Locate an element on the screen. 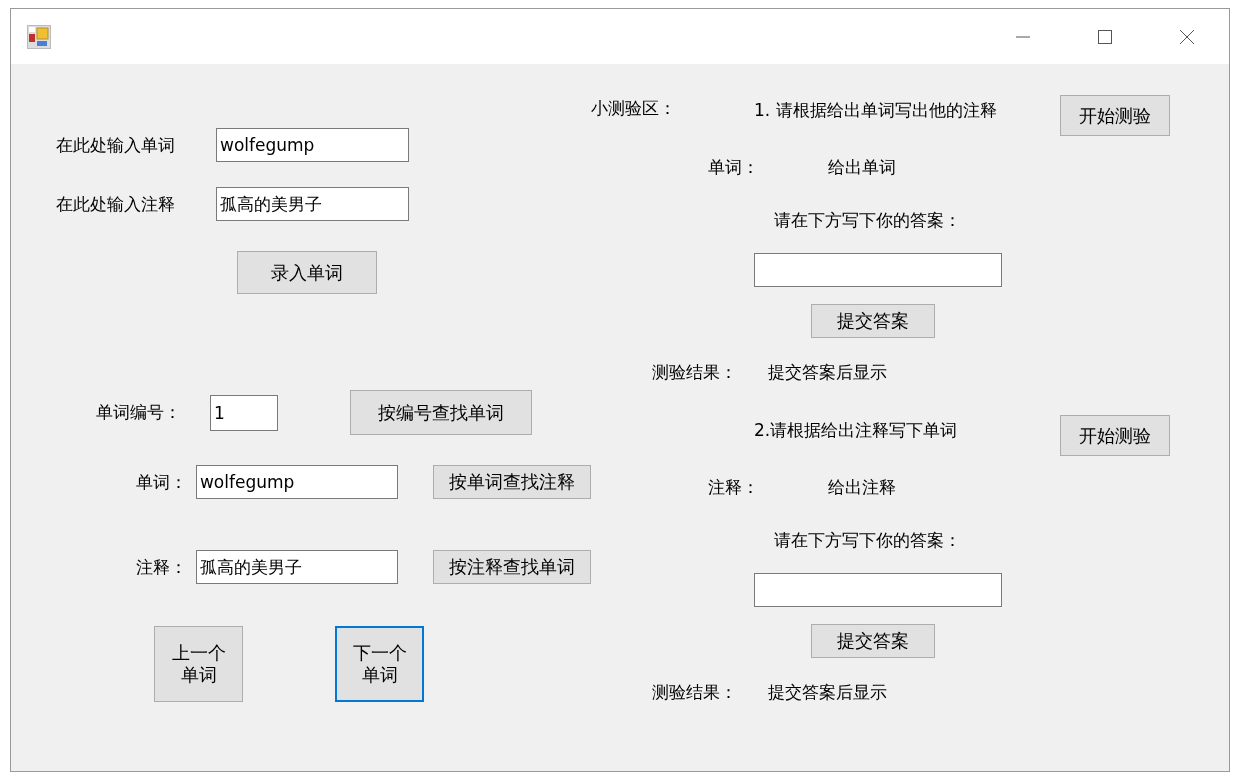 The height and width of the screenshot is (775, 1239). find-word-button: 按注释查找单词 is located at coordinates (511, 567).